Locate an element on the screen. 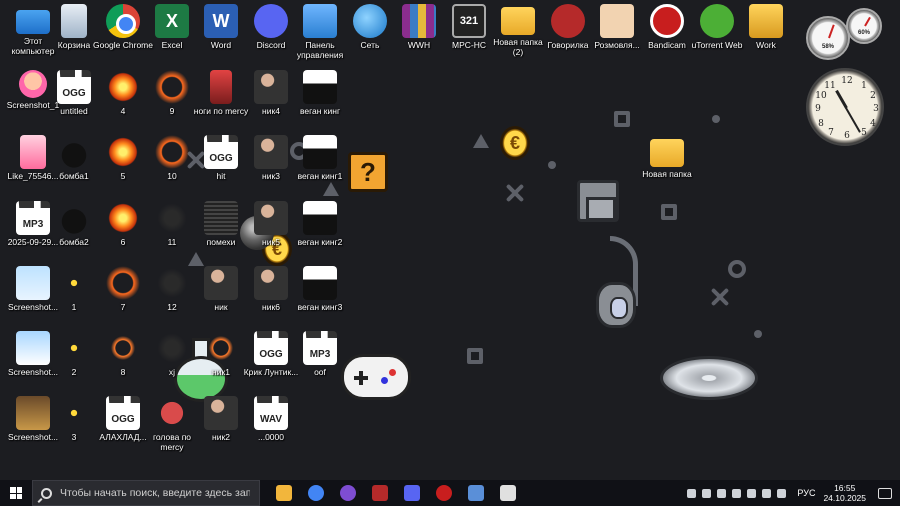 This screenshot has width=900, height=506. taskbar-app-chrome is located at coordinates (316, 493).